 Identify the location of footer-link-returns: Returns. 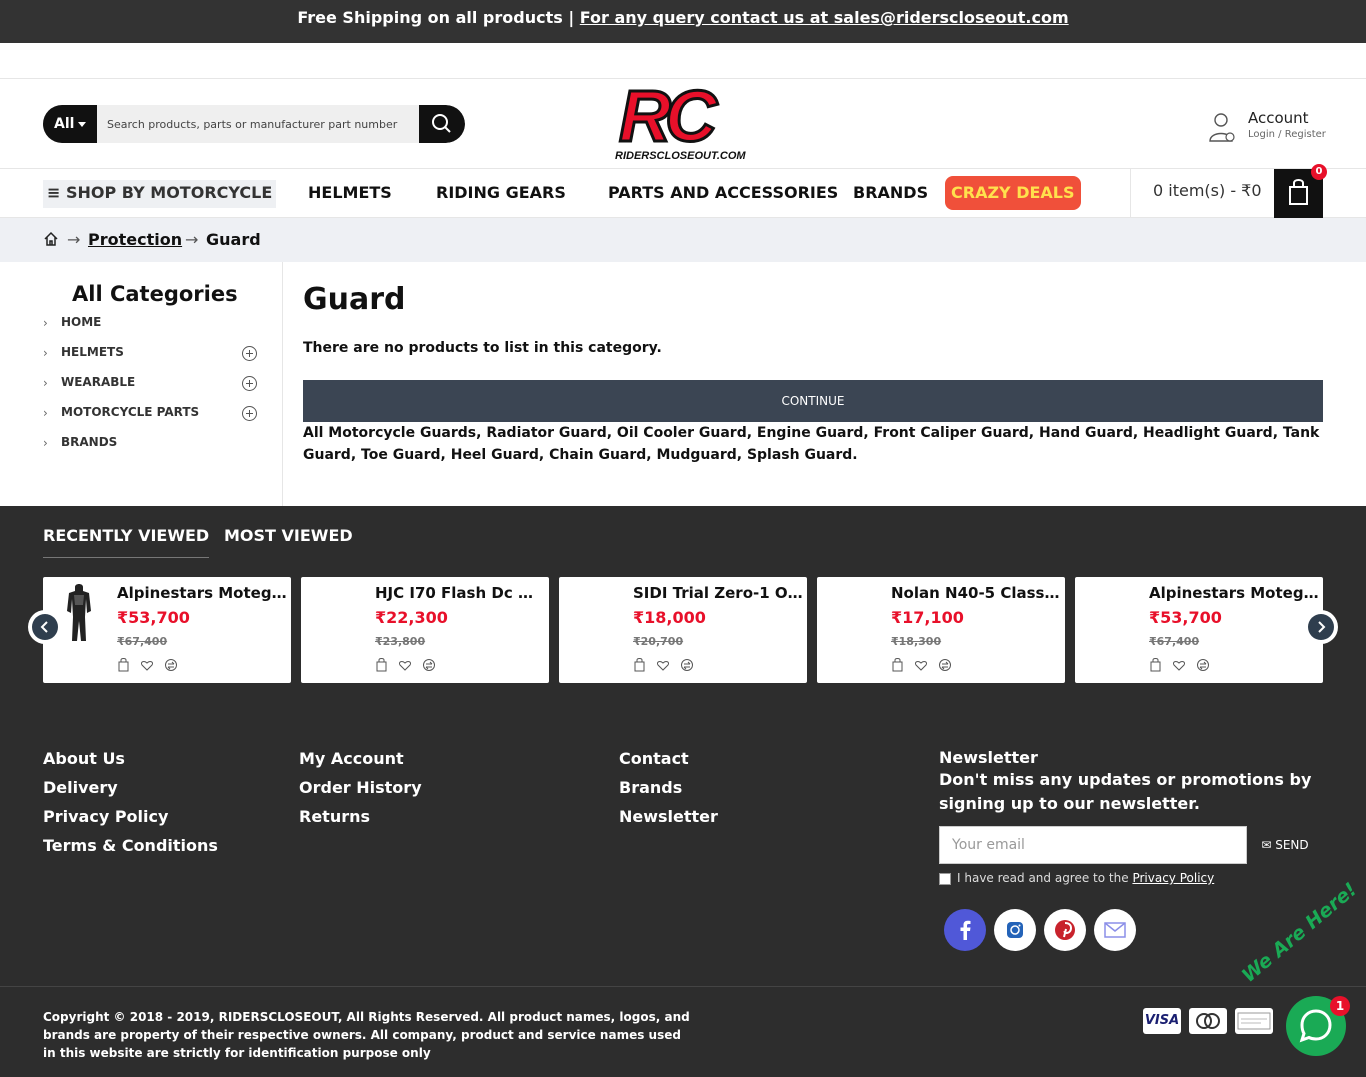
(334, 816).